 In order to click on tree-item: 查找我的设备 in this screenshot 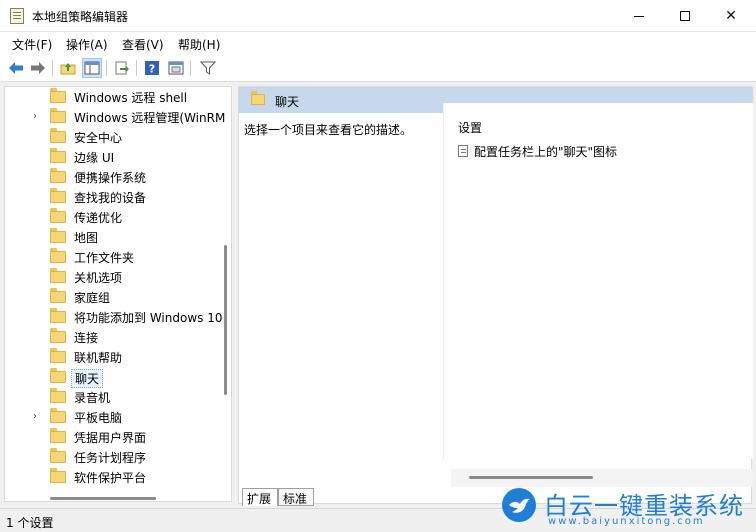, I will do `click(118, 197)`.